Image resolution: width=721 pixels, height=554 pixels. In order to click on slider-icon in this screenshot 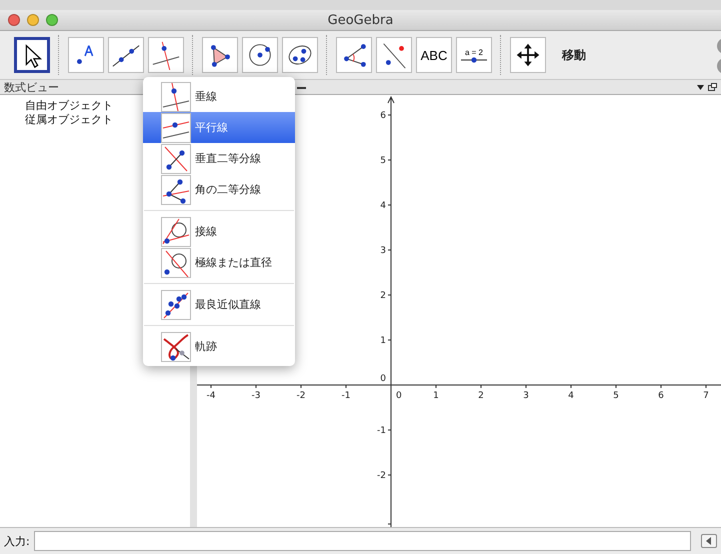, I will do `click(474, 59)`.